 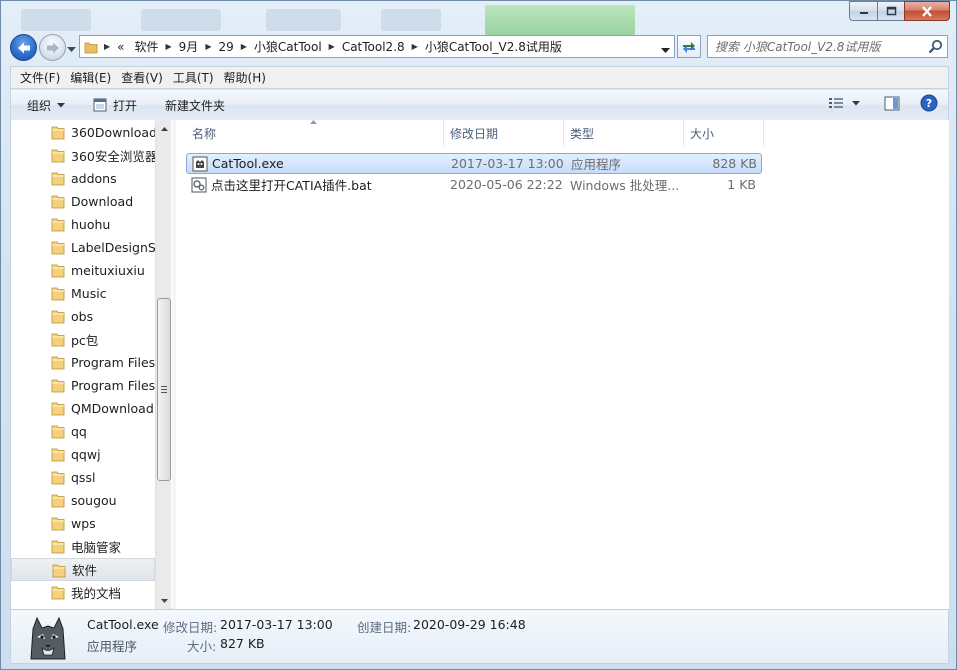 What do you see at coordinates (83, 201) in the screenshot?
I see `nav-folder-item: Download` at bounding box center [83, 201].